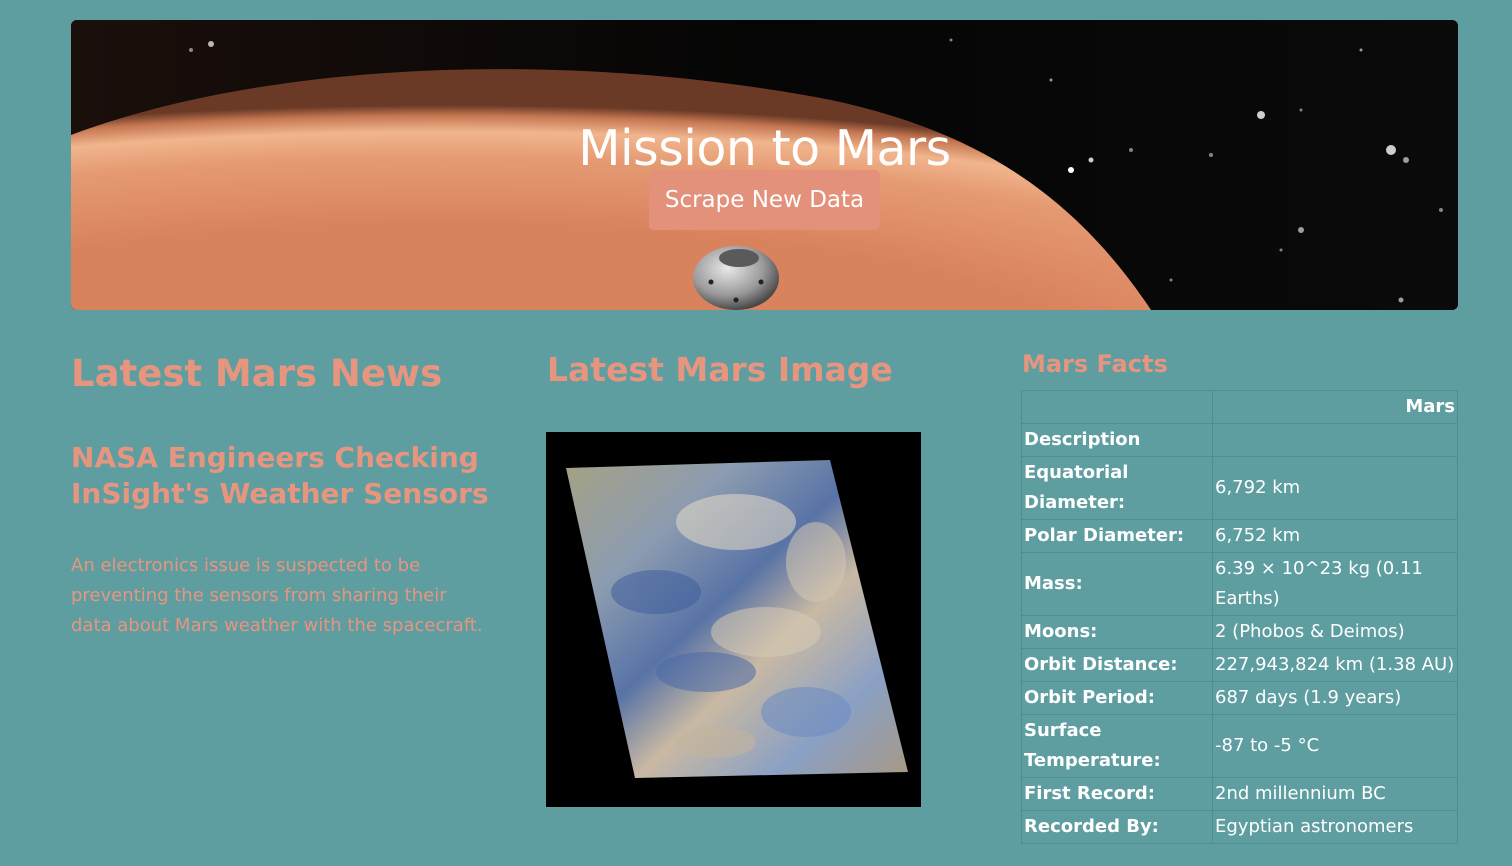 Image resolution: width=1512 pixels, height=866 pixels. I want to click on table-row: Surface Temperature: -87 to -5 °C, so click(1239, 746).